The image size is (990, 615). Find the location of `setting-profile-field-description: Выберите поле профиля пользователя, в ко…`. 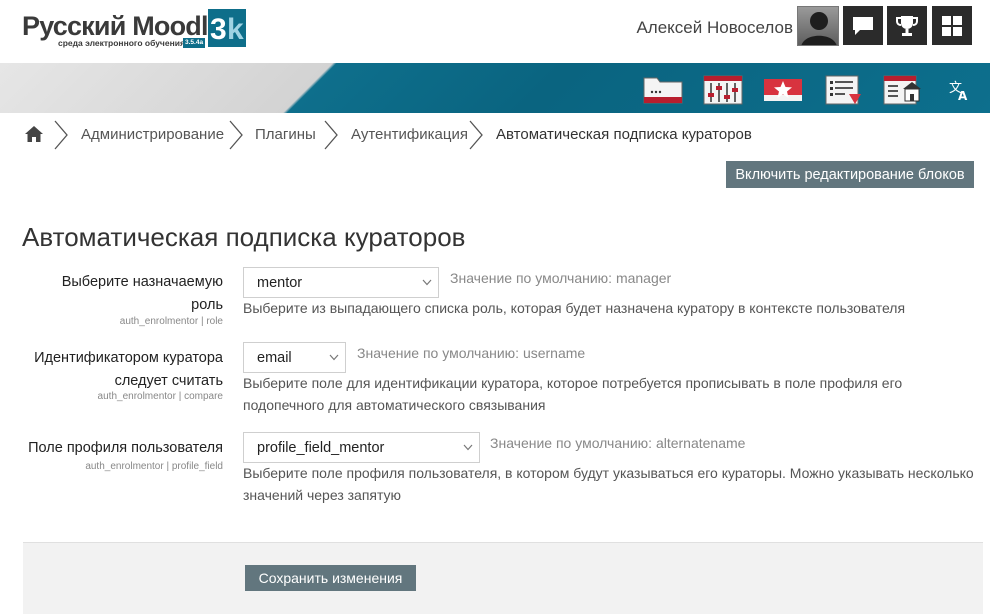

setting-profile-field-description: Выберите поле профиля пользователя, в ко… is located at coordinates (608, 484).